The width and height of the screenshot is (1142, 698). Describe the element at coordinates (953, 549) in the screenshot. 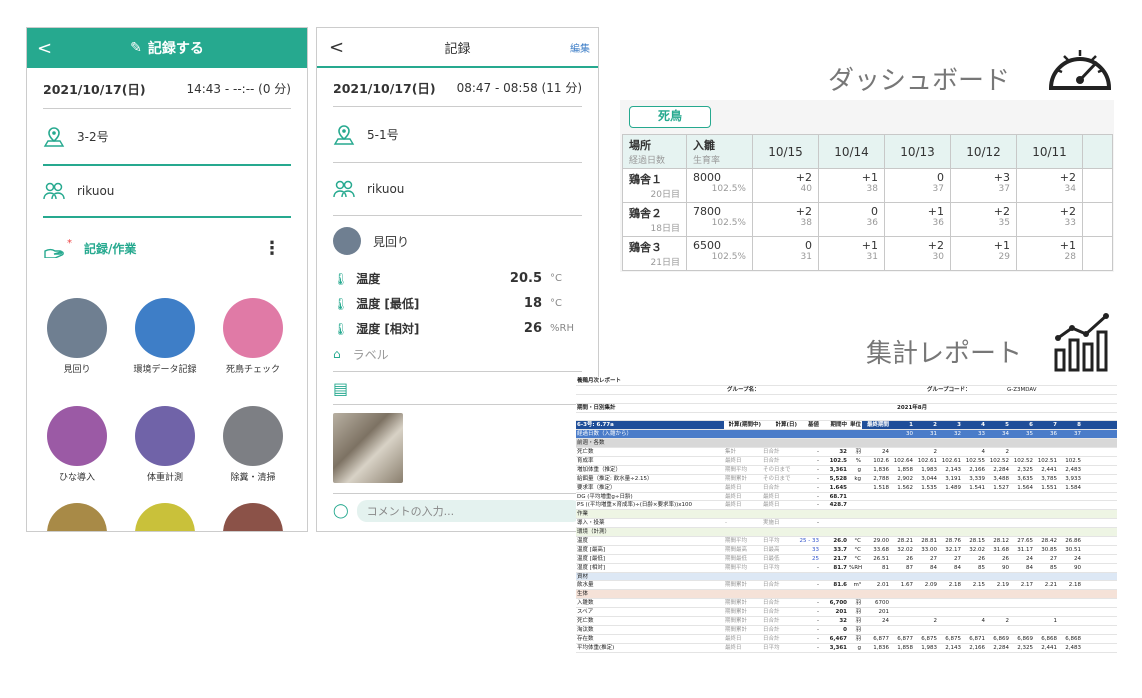

I see `sheet-cell: 32.17` at that location.